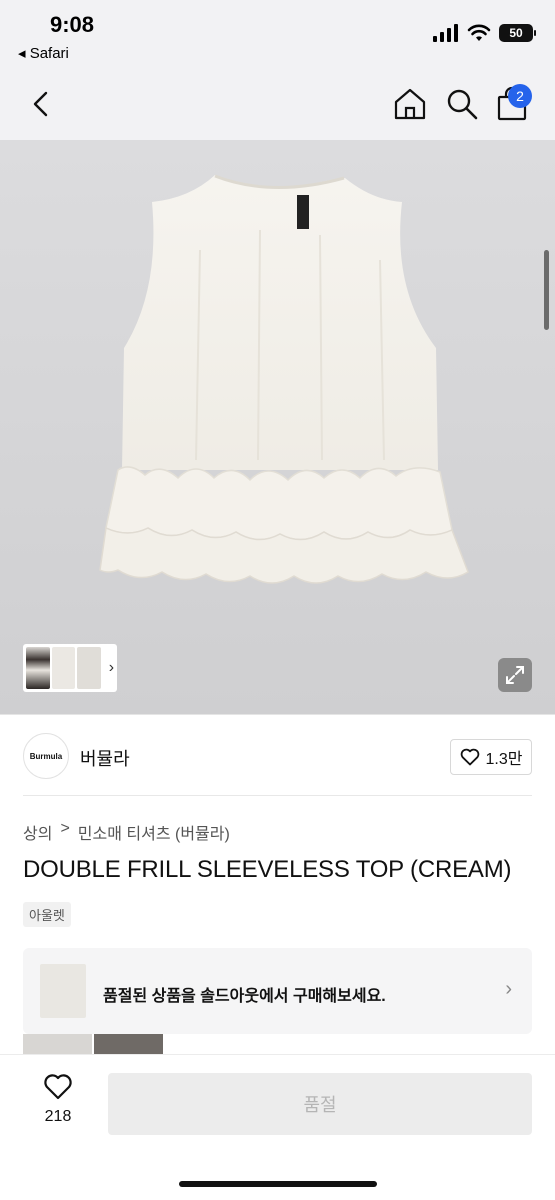 The image size is (555, 1200). What do you see at coordinates (72, 24) in the screenshot?
I see `status-time: 9:08` at bounding box center [72, 24].